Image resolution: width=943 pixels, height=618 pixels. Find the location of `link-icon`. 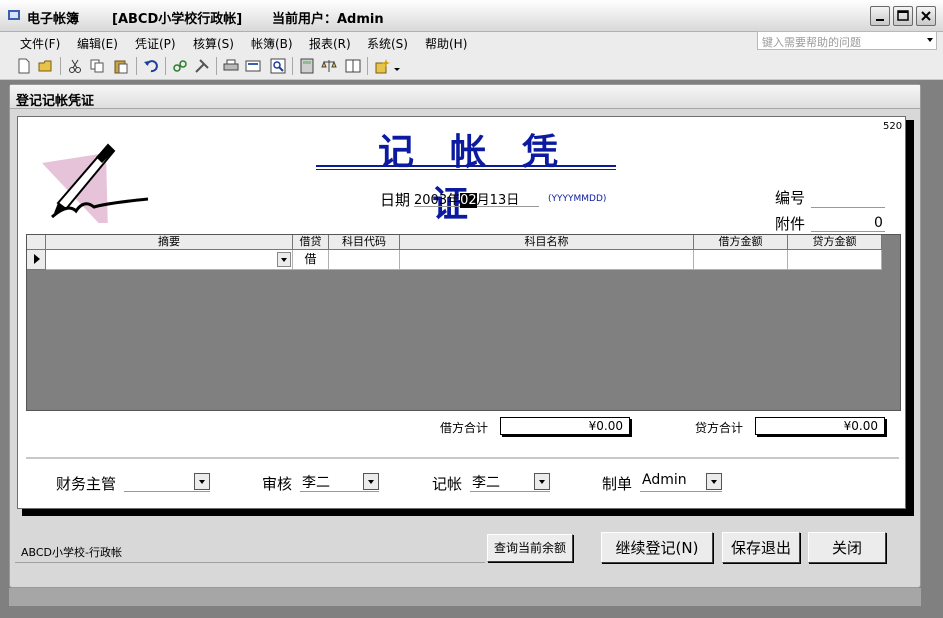

link-icon is located at coordinates (180, 66).